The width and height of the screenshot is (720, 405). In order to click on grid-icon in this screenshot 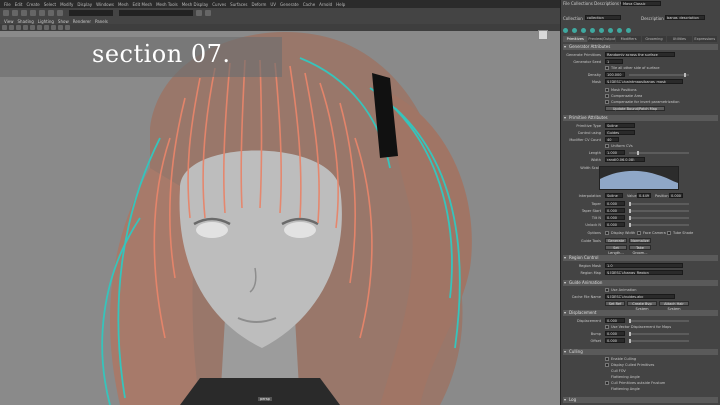, I will do `click(18, 27)`.